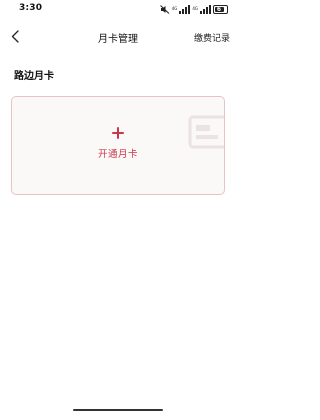 The width and height of the screenshot is (320, 420). What do you see at coordinates (212, 37) in the screenshot?
I see `payment-records-link: 缴费记录` at bounding box center [212, 37].